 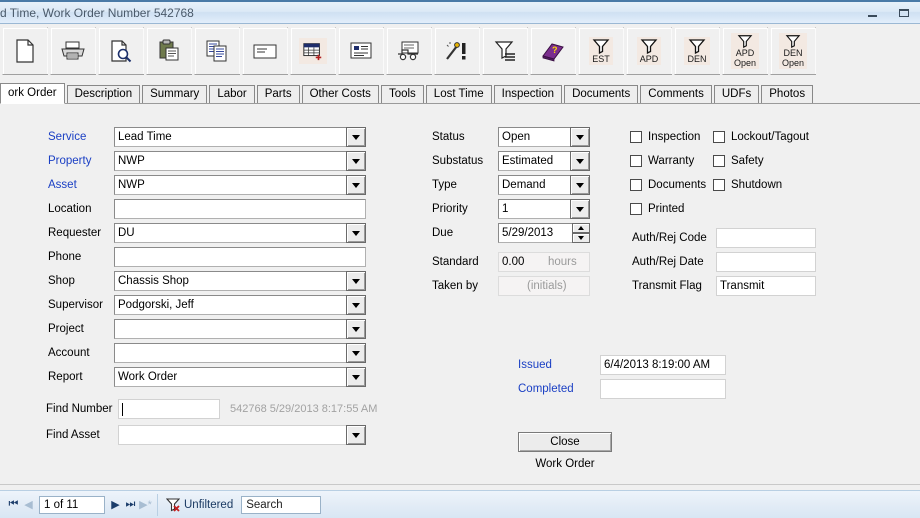 I want to click on dropdown-account, so click(x=356, y=353).